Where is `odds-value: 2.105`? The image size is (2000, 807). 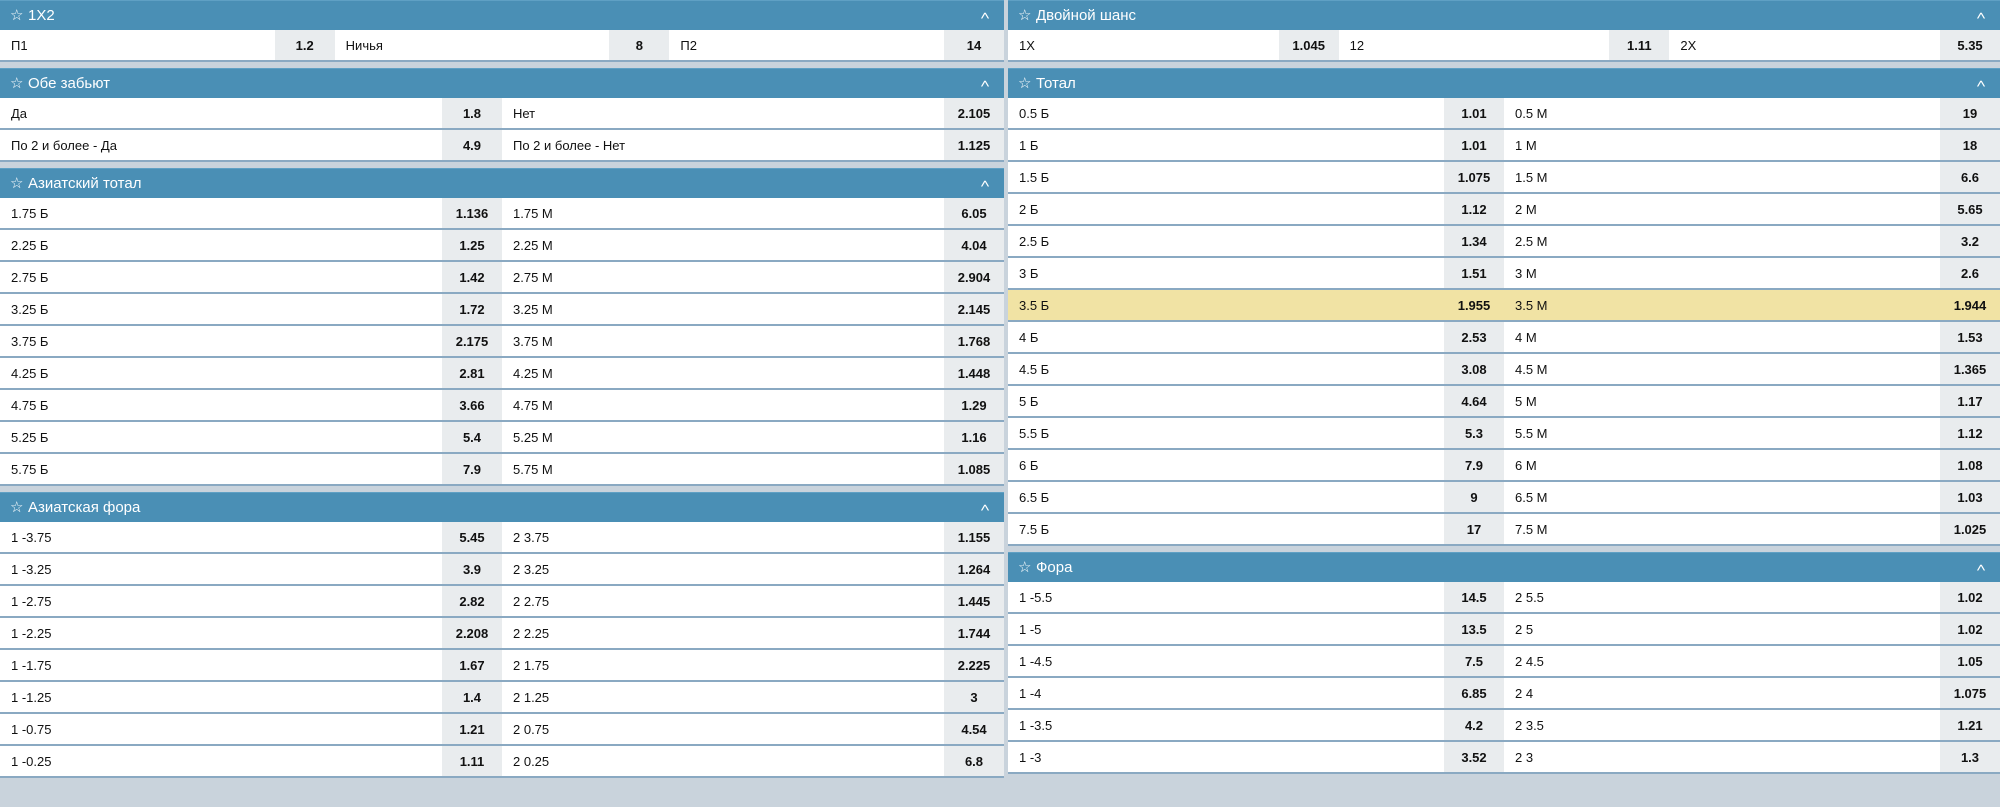 odds-value: 2.105 is located at coordinates (974, 113).